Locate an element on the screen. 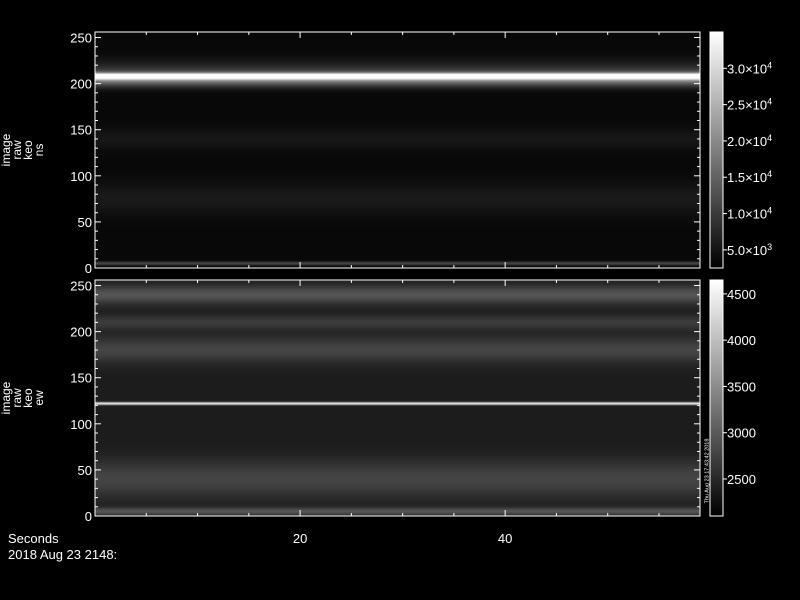 Image resolution: width=800 pixels, height=600 pixels. colorbar-tick-label-1-0: 5.0×103 is located at coordinates (749, 250).